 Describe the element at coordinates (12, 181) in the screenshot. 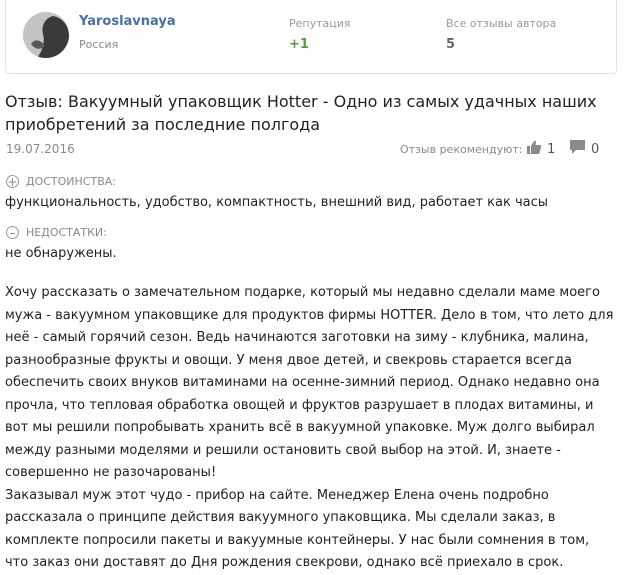

I see `plus-circle-icon: +` at that location.